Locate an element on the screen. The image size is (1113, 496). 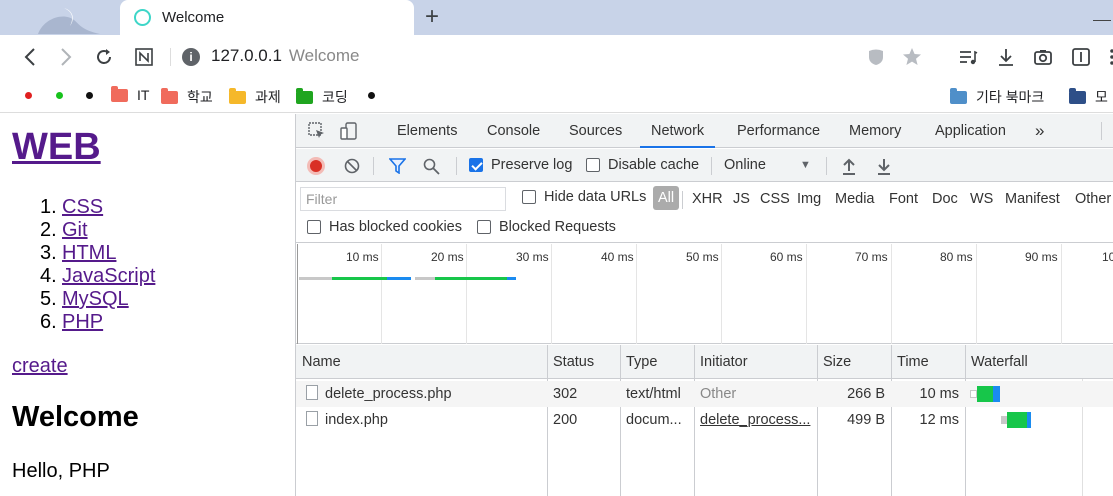
filter-type-xhr: XHR is located at coordinates (707, 199).